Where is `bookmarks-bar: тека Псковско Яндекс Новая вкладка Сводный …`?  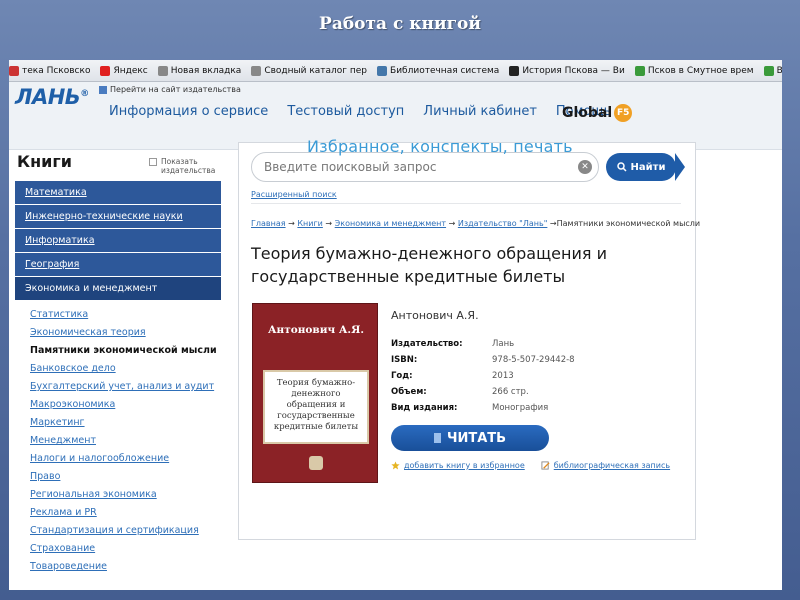
bookmarks-bar: тека Псковско Яндекс Новая вкладка Сводный … is located at coordinates (395, 71).